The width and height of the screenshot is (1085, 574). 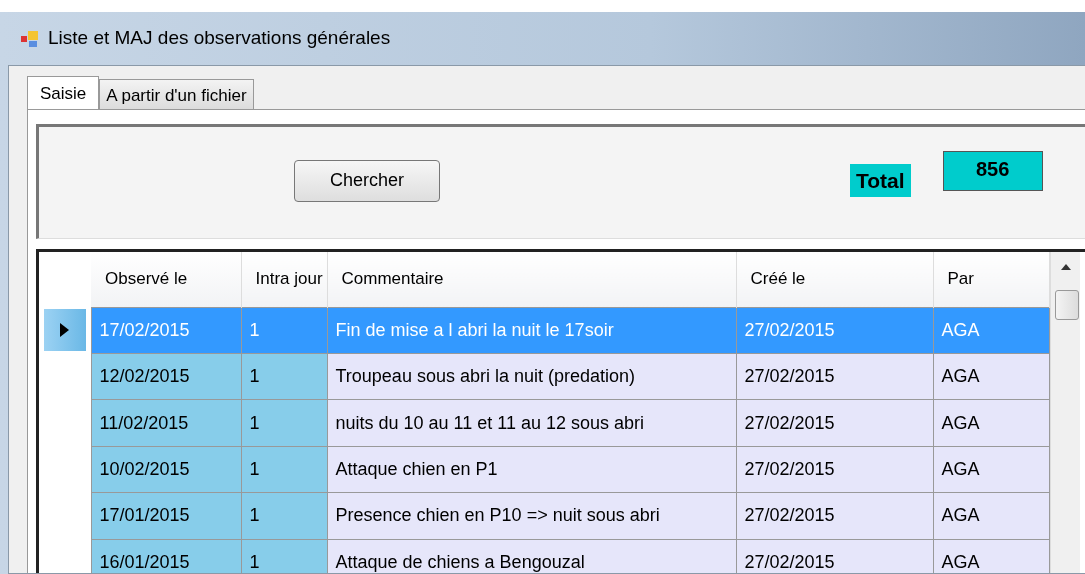 I want to click on current-row-icon, so click(x=65, y=330).